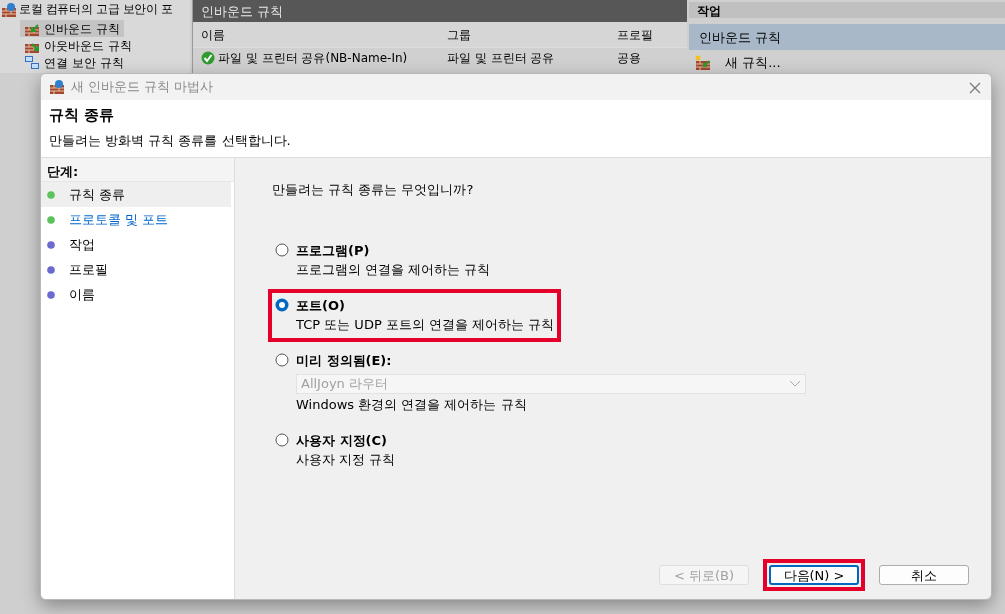 This screenshot has height=614, width=1005. What do you see at coordinates (814, 575) in the screenshot?
I see `wizard-button: 다음(N) >` at bounding box center [814, 575].